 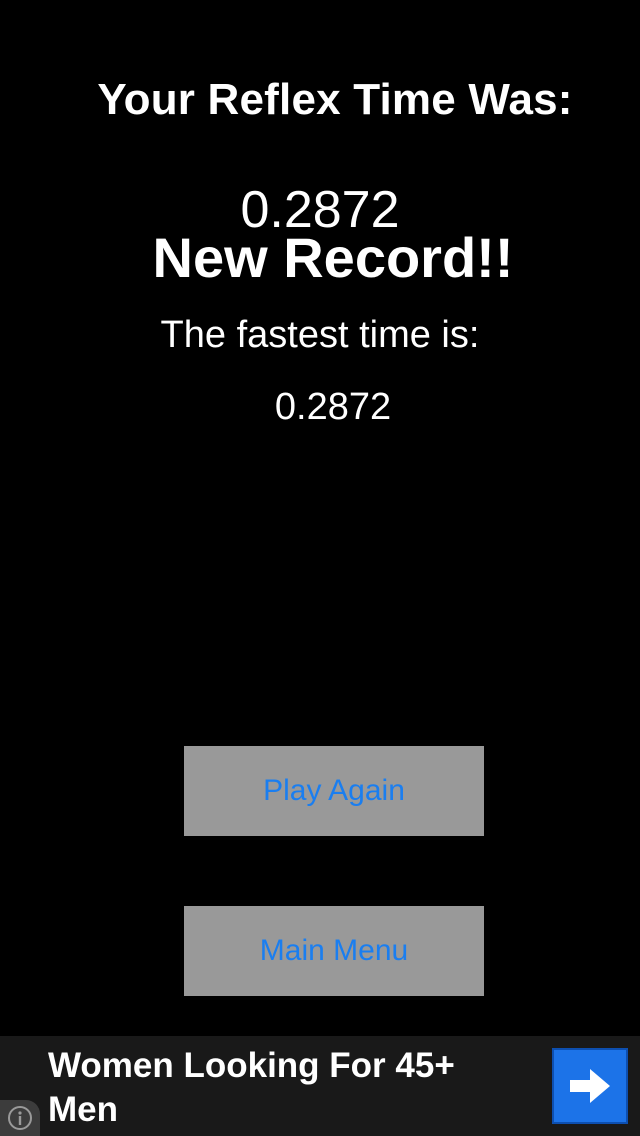 I want to click on play-again-button: Play Again, so click(x=334, y=791).